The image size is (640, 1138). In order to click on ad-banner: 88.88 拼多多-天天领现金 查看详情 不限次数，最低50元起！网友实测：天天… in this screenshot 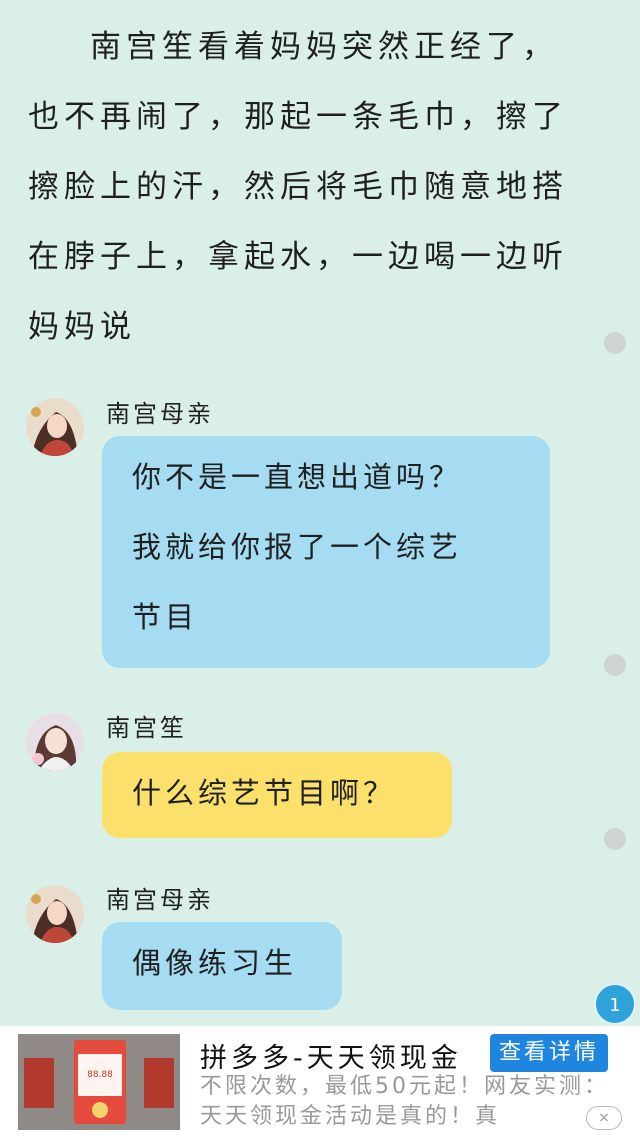, I will do `click(320, 1082)`.